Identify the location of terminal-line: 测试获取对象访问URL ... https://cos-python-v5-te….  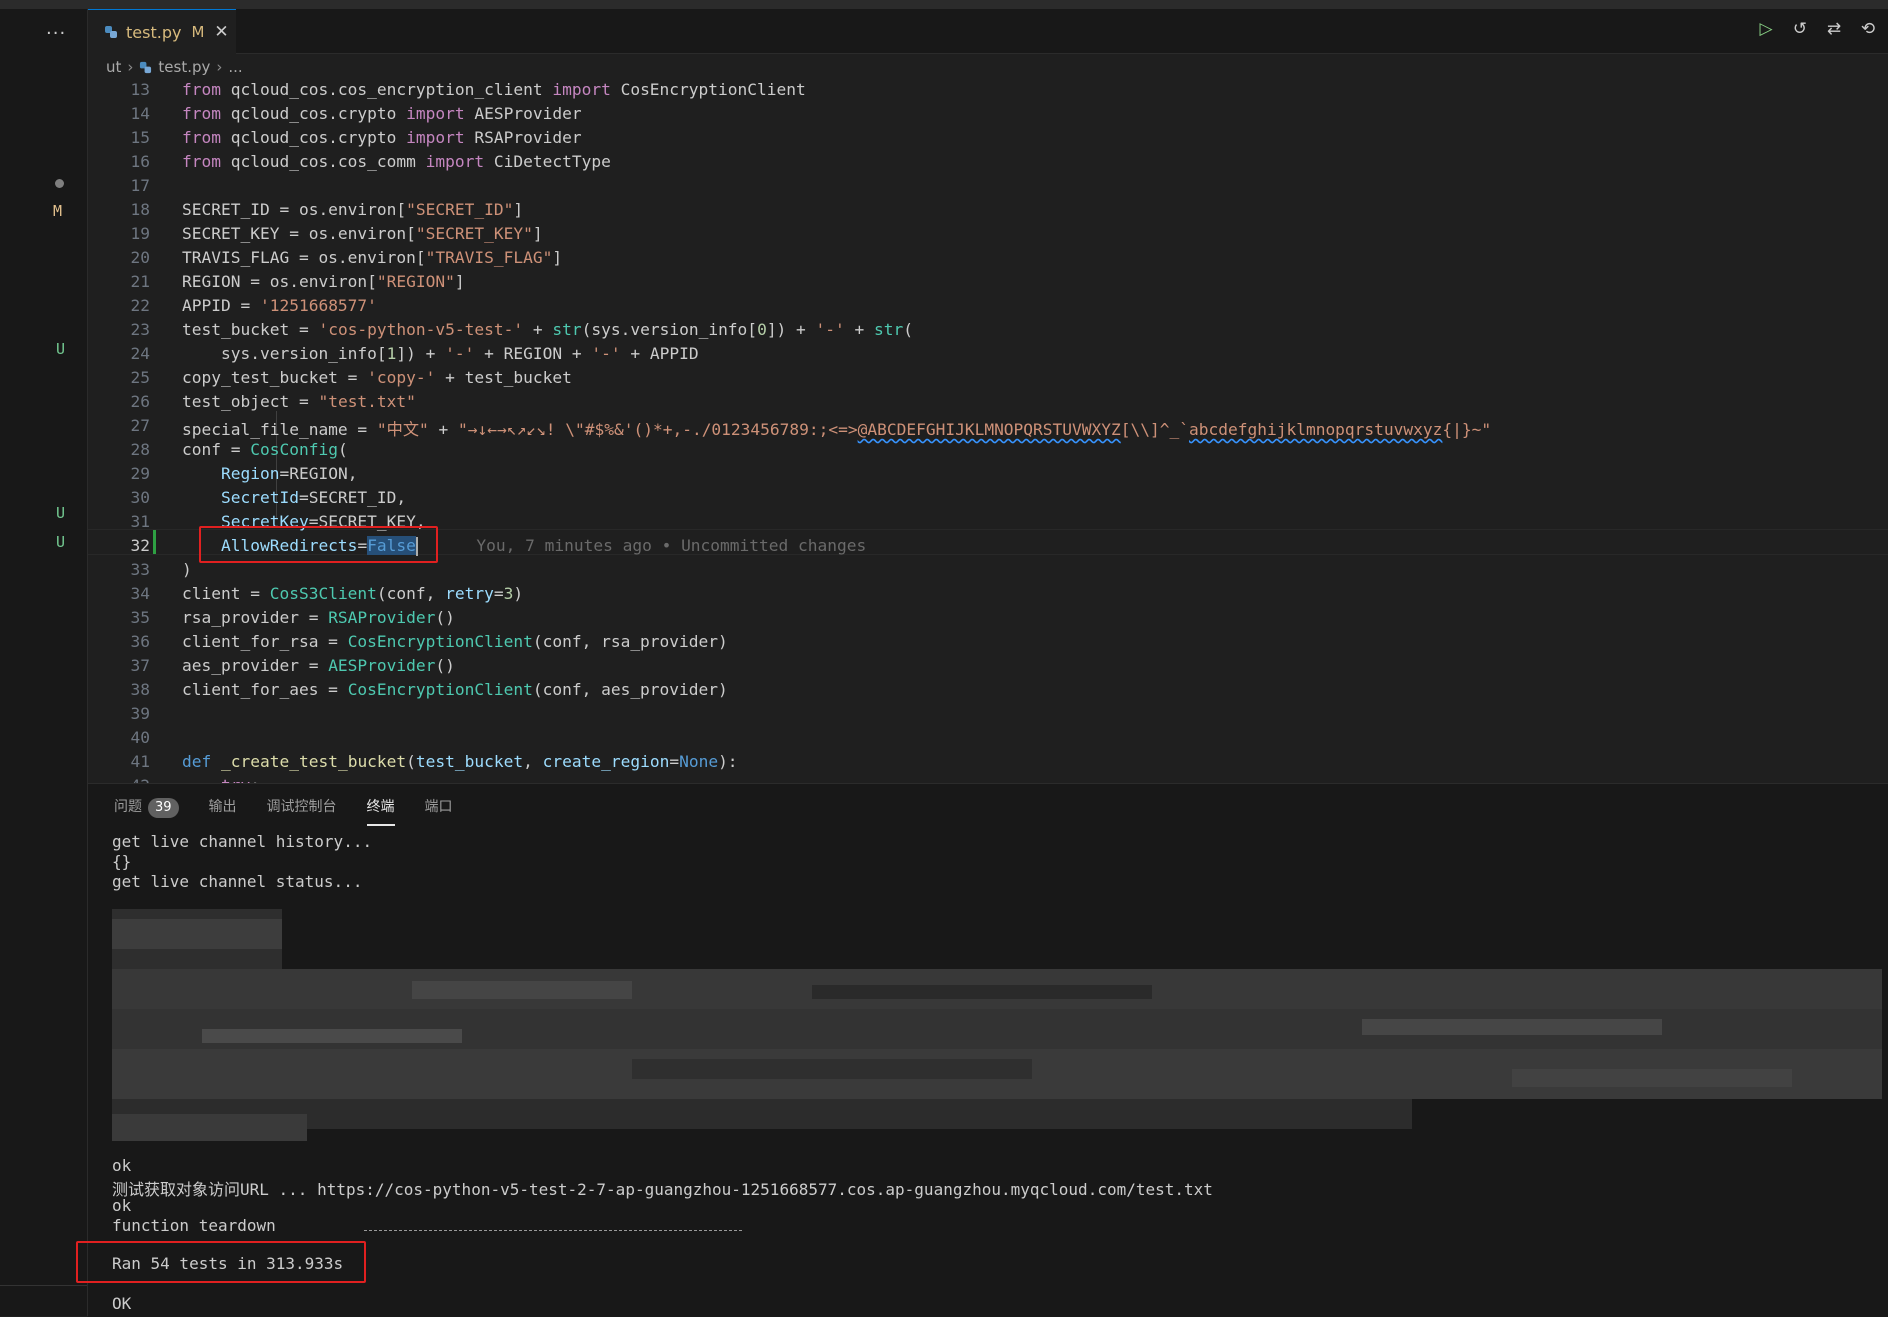
(662, 1189).